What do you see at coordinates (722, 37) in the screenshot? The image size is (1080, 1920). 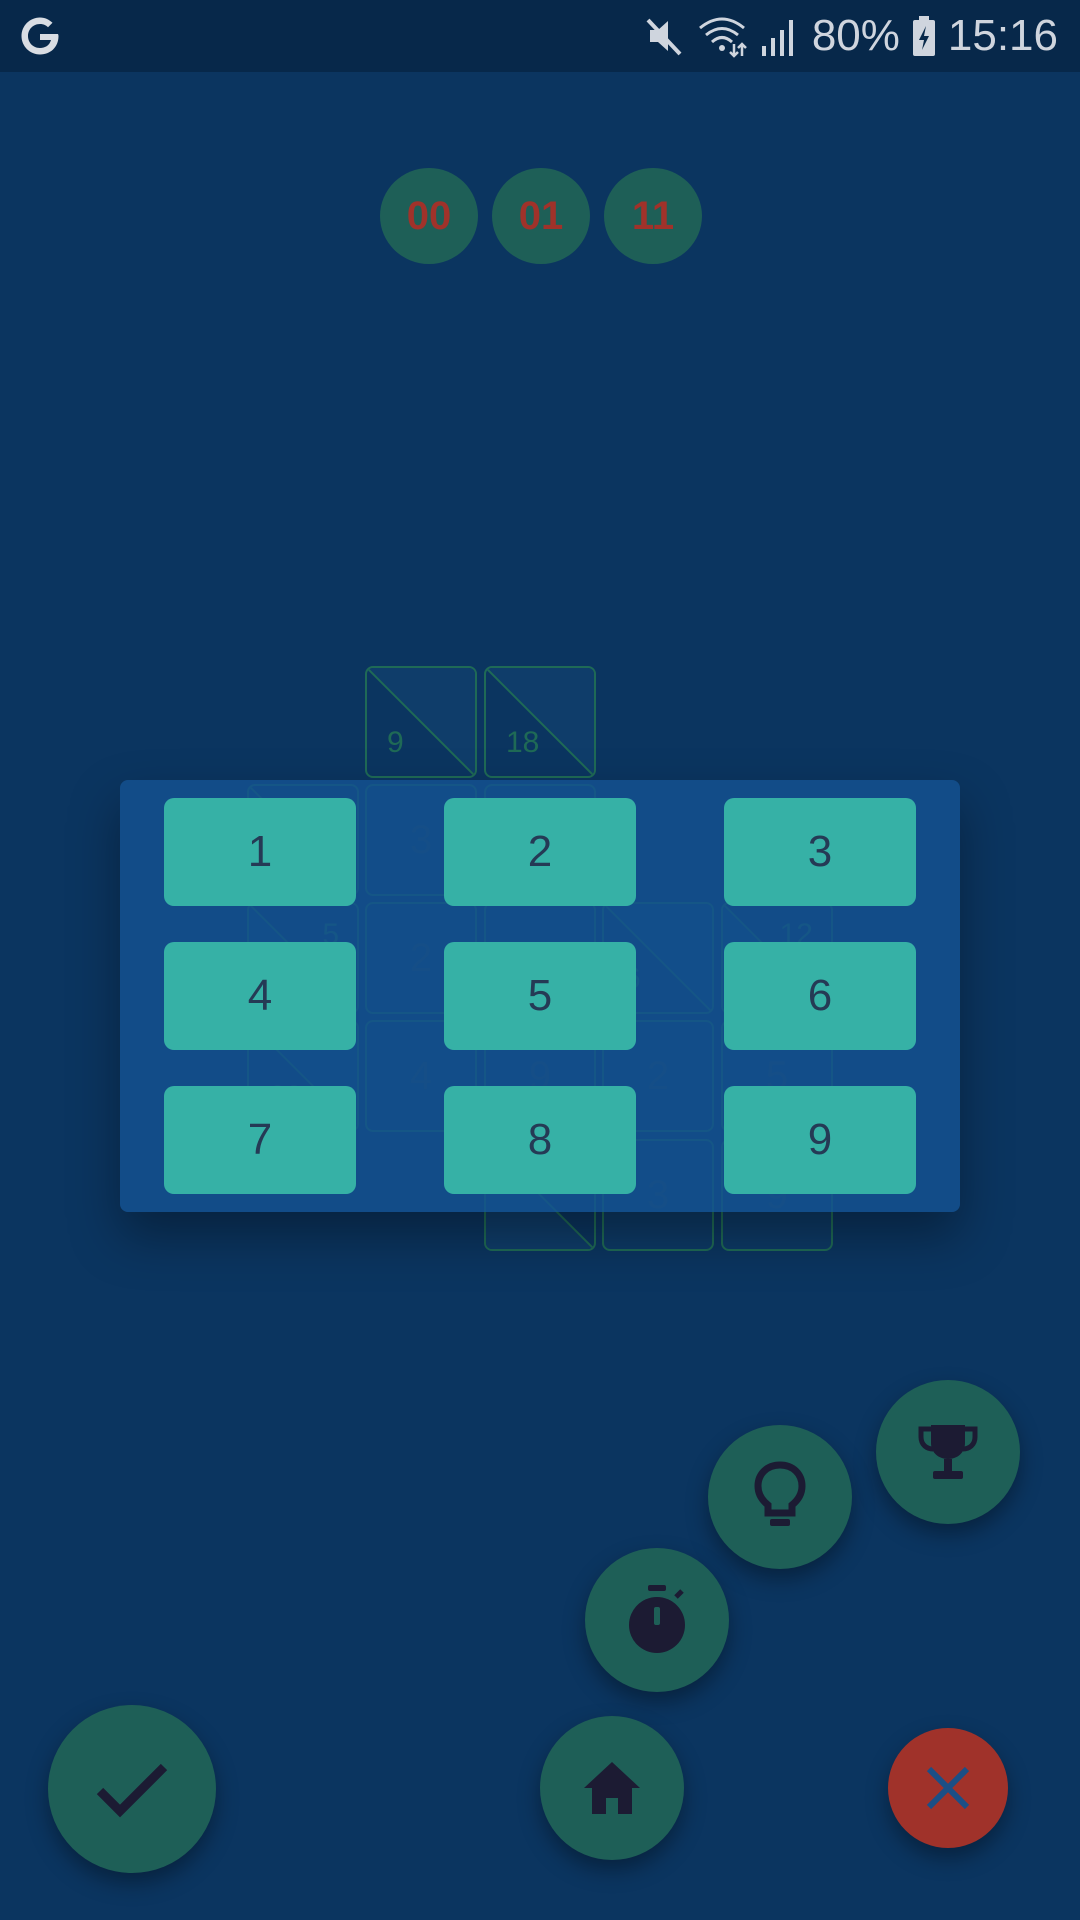 I see `wifi-icon` at bounding box center [722, 37].